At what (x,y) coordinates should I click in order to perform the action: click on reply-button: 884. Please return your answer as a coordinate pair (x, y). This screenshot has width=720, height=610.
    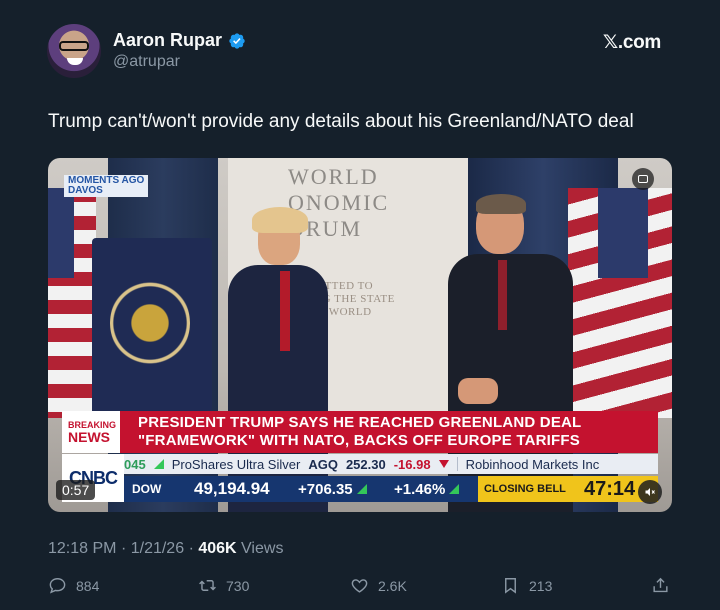
    Looking at the image, I should click on (73, 585).